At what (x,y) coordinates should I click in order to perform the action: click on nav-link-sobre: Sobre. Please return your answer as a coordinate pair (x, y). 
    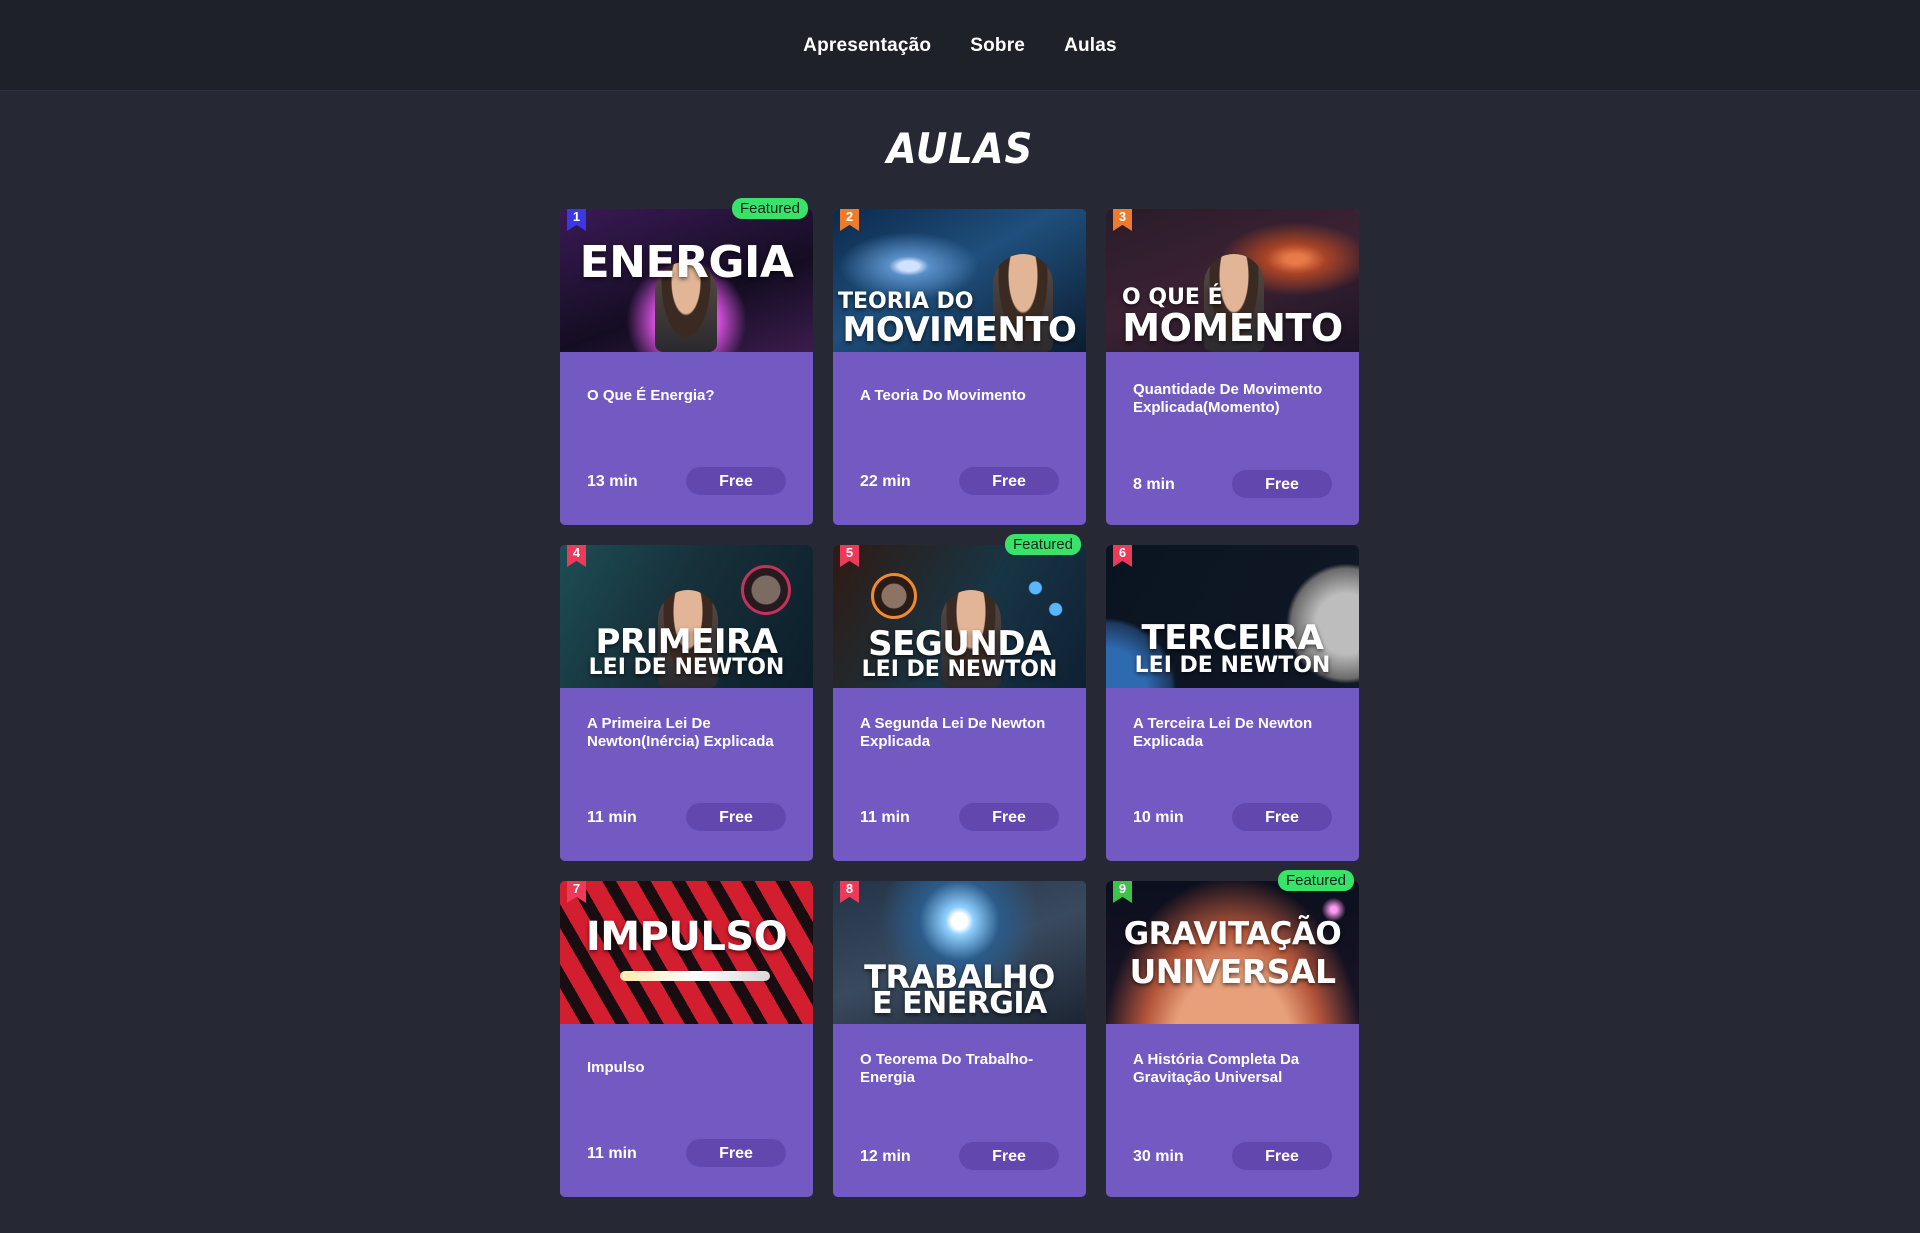
    Looking at the image, I should click on (997, 46).